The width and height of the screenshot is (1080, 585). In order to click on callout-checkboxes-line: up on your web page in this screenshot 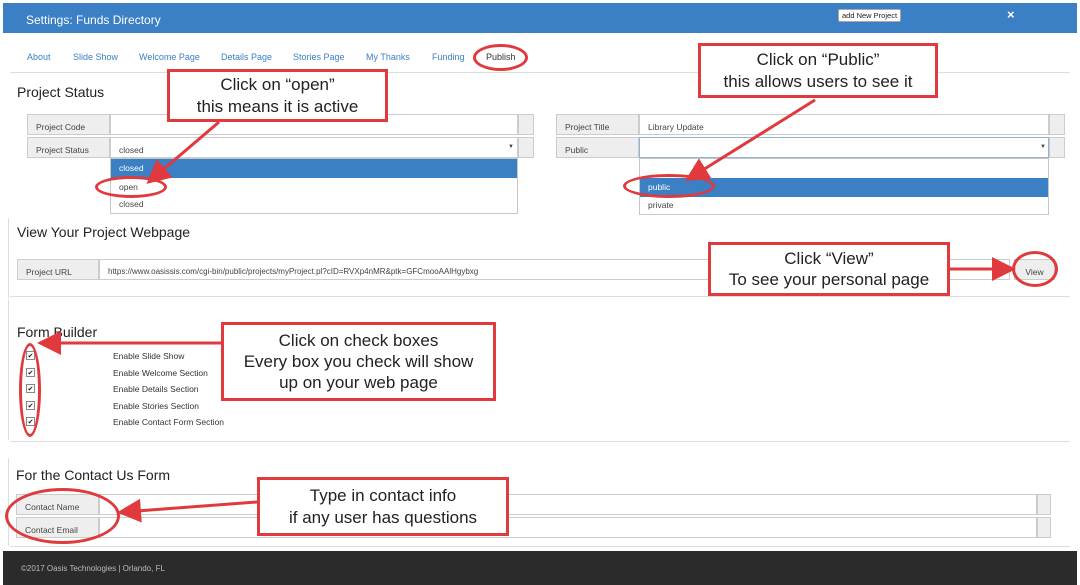, I will do `click(358, 383)`.